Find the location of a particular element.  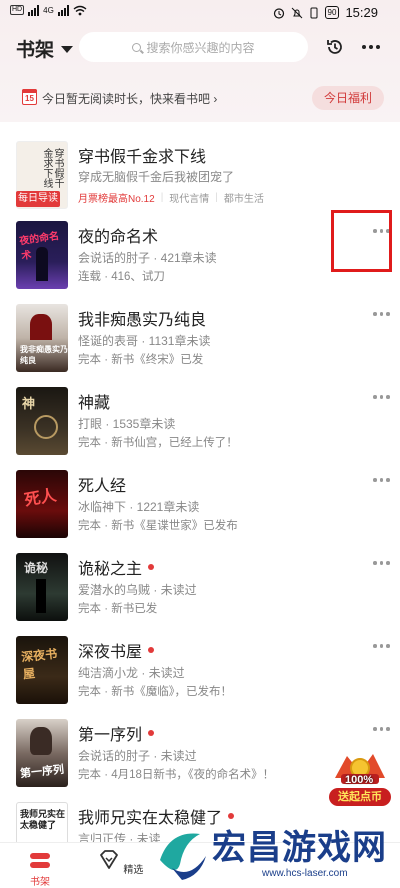

reading-notice: 15 今日暂无阅读时长，快来看书吧 › 今日福利 is located at coordinates (200, 98).